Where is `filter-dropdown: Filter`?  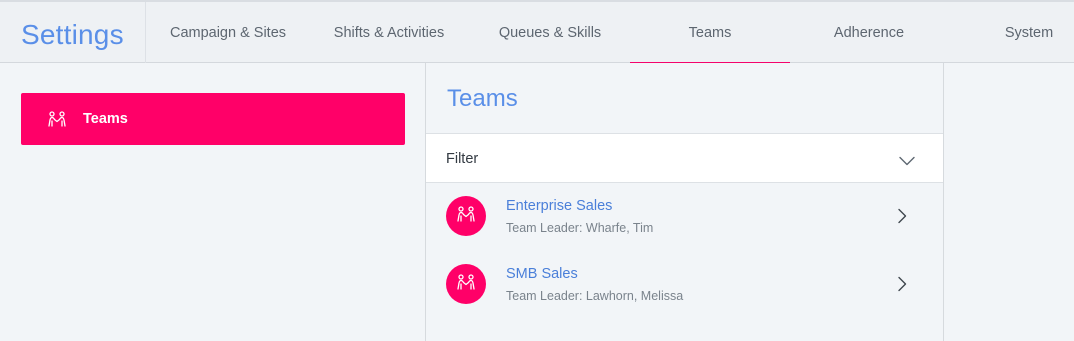
filter-dropdown: Filter is located at coordinates (684, 158).